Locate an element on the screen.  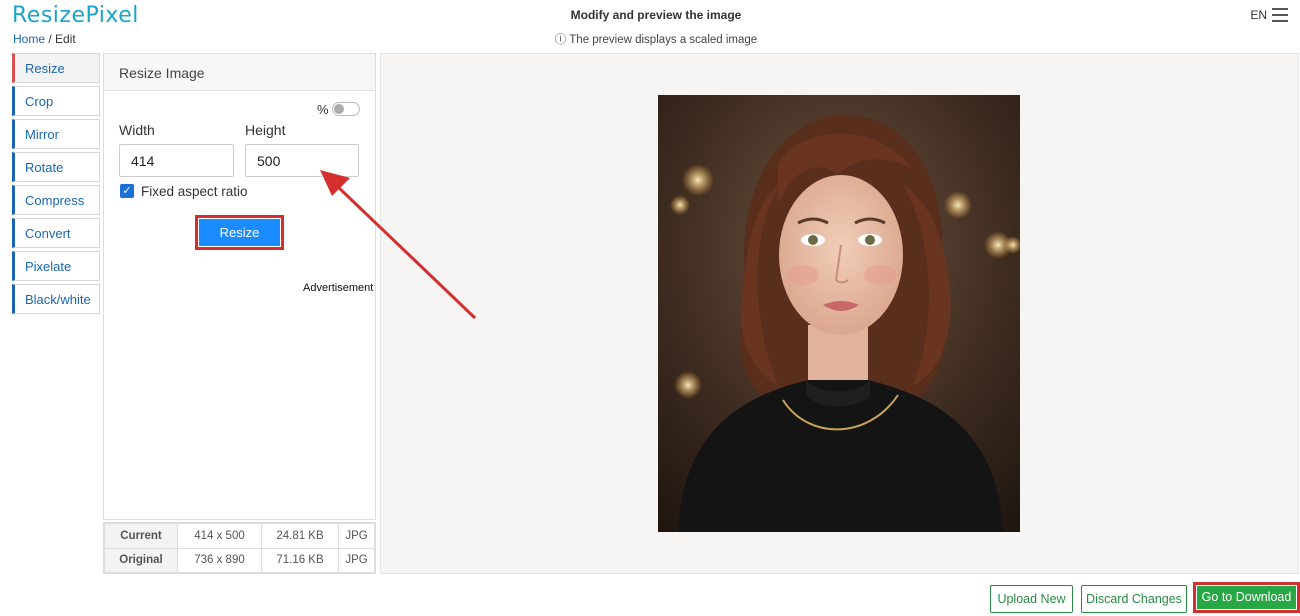
upload-new-button: Upload New is located at coordinates (1031, 599).